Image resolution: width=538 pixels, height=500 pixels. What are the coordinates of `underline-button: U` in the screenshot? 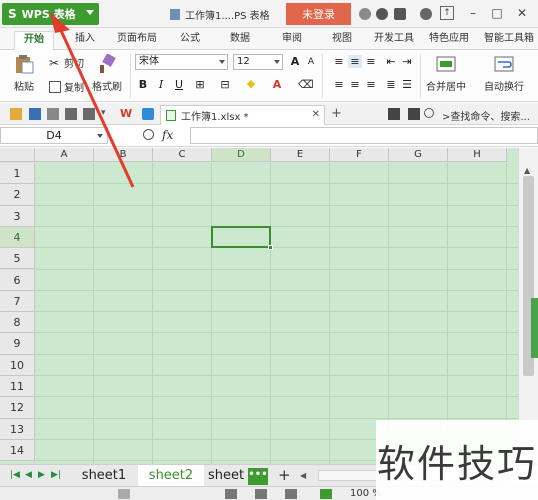 It's located at (179, 84).